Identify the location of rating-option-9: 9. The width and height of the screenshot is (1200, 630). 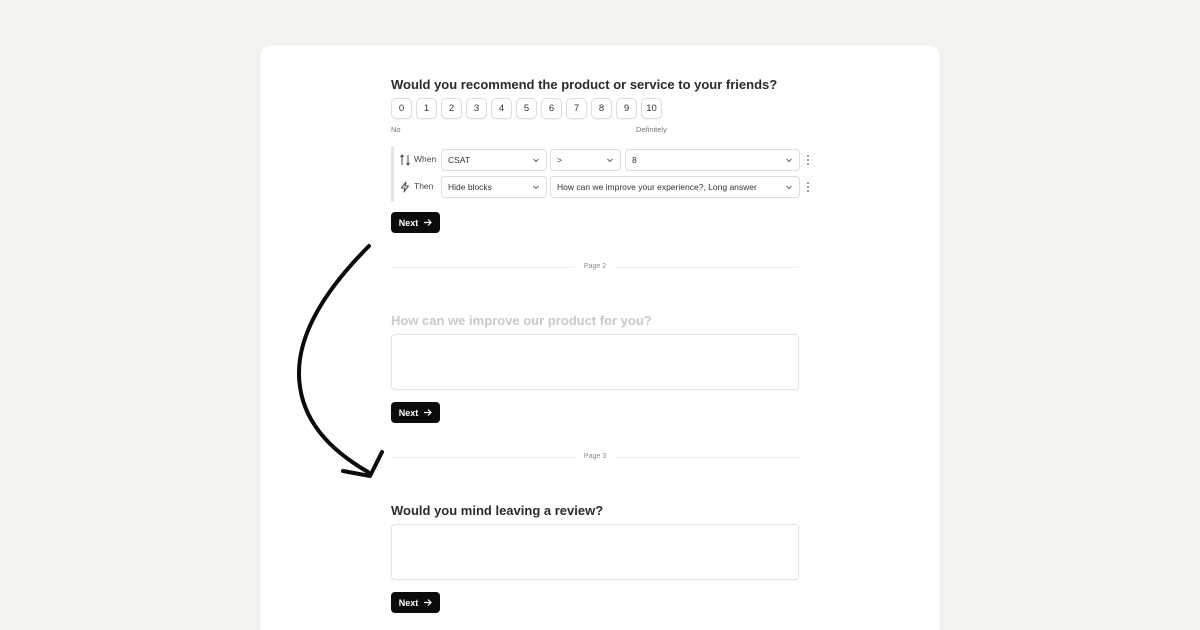
(626, 108).